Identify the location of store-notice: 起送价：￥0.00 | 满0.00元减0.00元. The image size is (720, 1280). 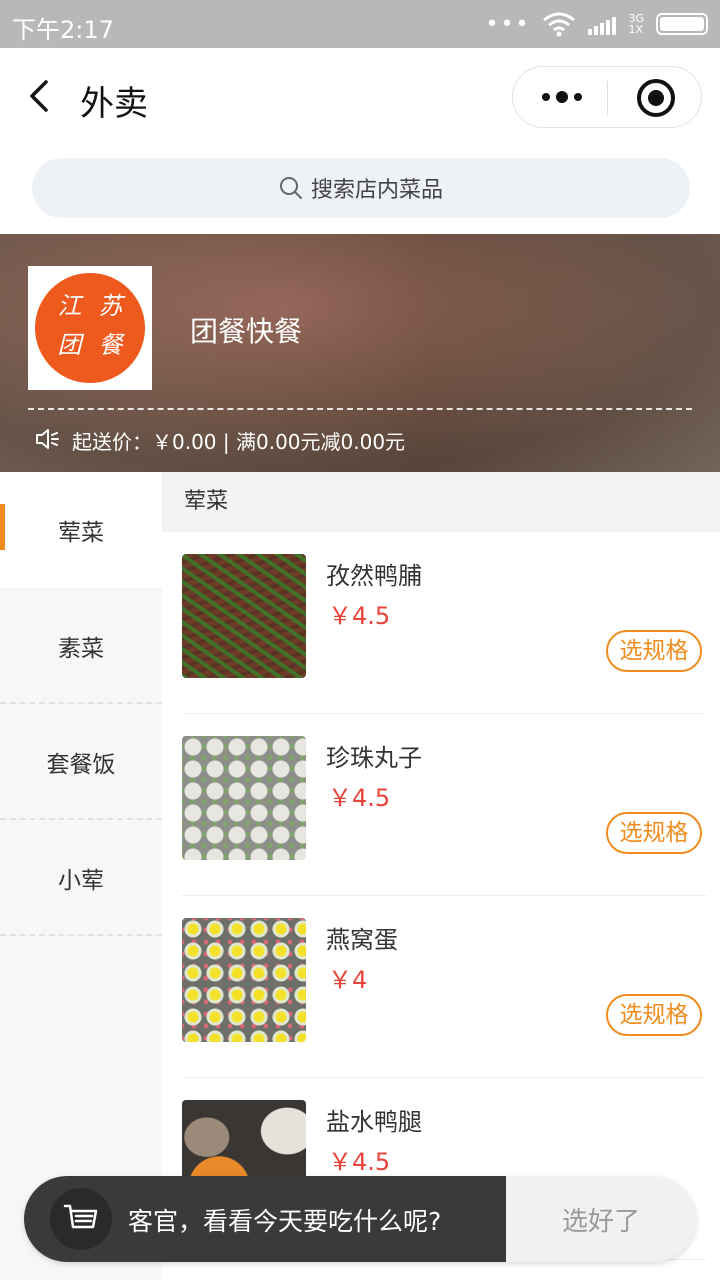
(239, 442).